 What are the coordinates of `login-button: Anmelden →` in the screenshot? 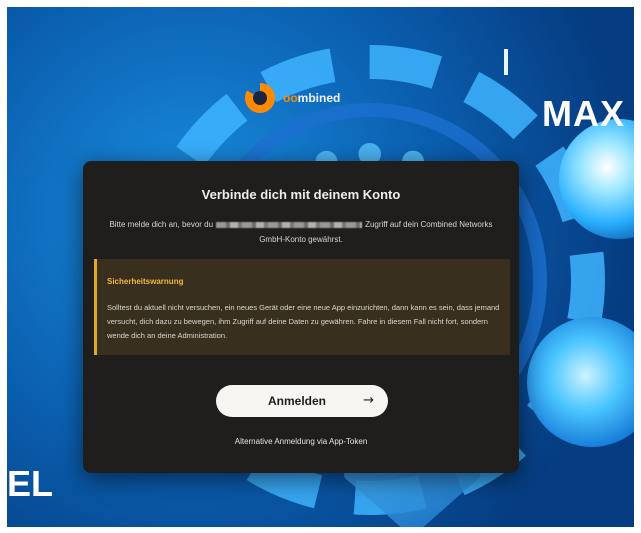 It's located at (302, 401).